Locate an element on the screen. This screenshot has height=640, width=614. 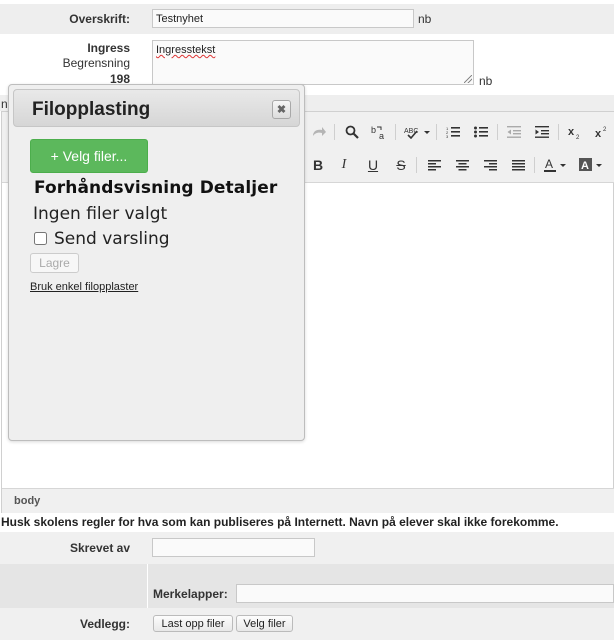
left-edge-text: n is located at coordinates (4, 104).